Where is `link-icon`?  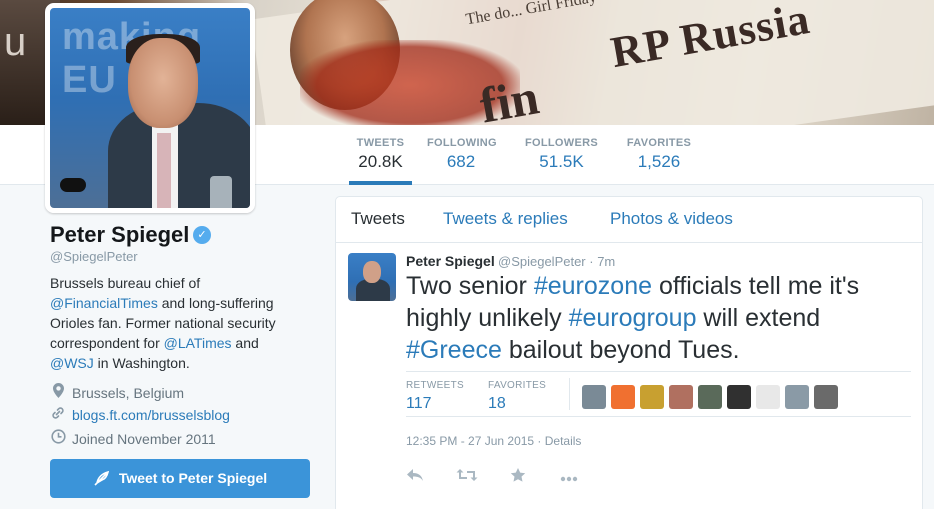 link-icon is located at coordinates (58, 414).